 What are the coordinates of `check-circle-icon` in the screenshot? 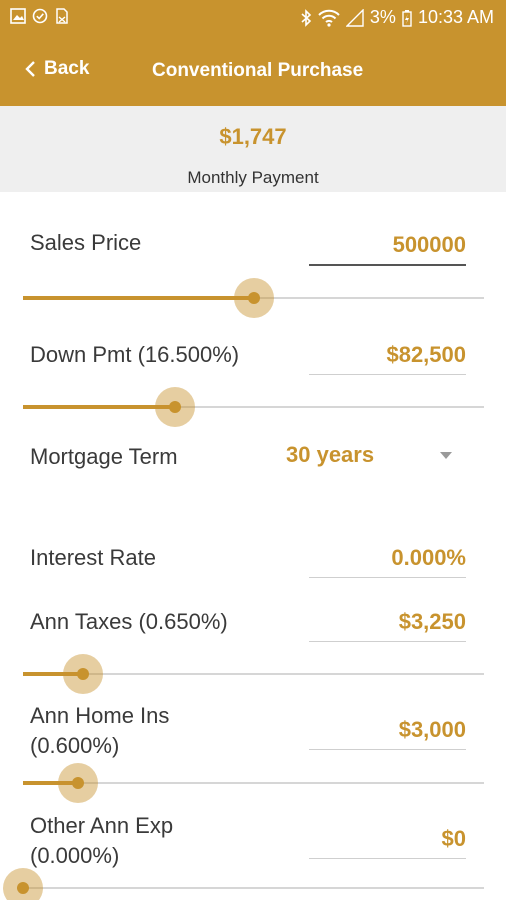 It's located at (40, 16).